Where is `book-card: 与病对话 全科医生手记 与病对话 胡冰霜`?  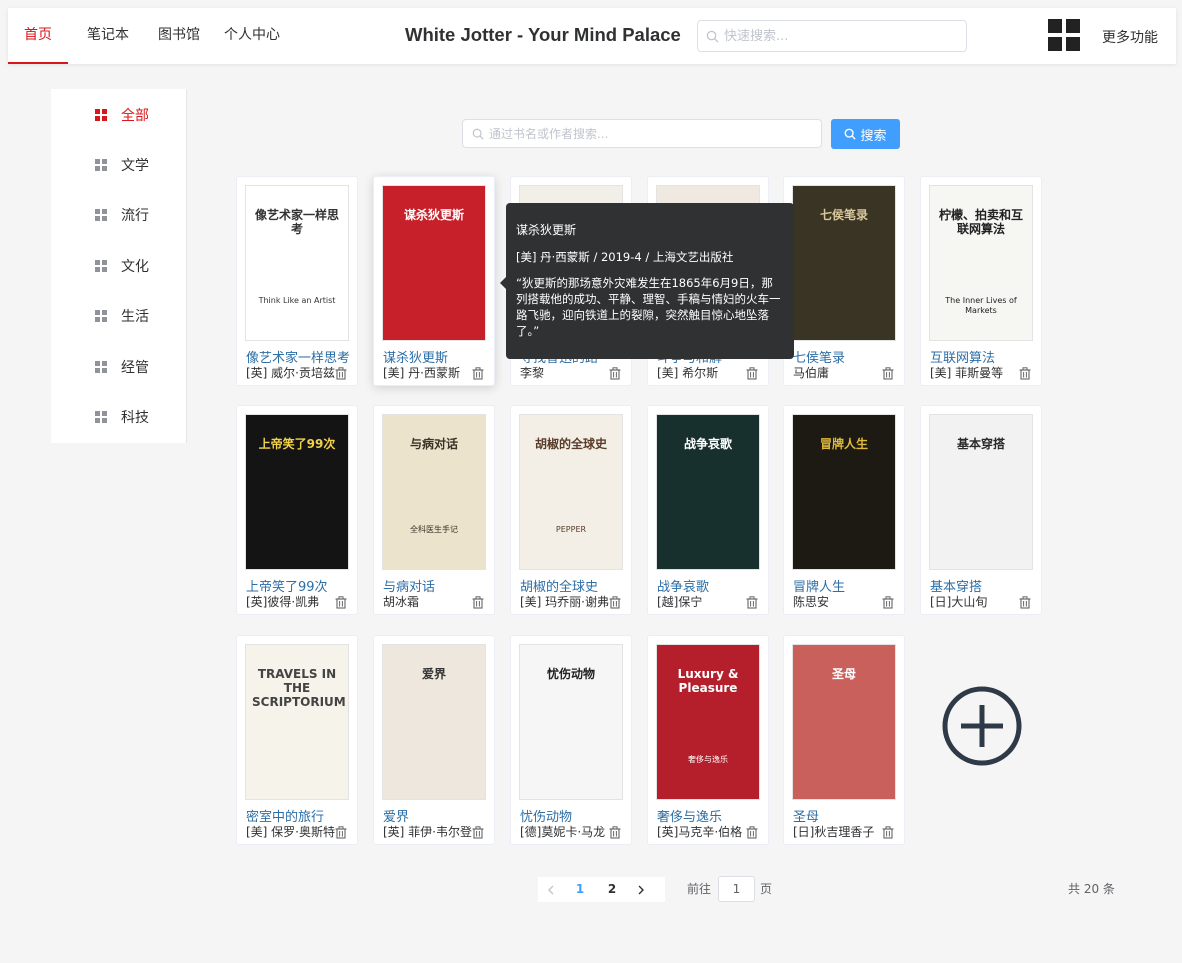
book-card: 与病对话 全科医生手记 与病对话 胡冰霜 is located at coordinates (434, 510).